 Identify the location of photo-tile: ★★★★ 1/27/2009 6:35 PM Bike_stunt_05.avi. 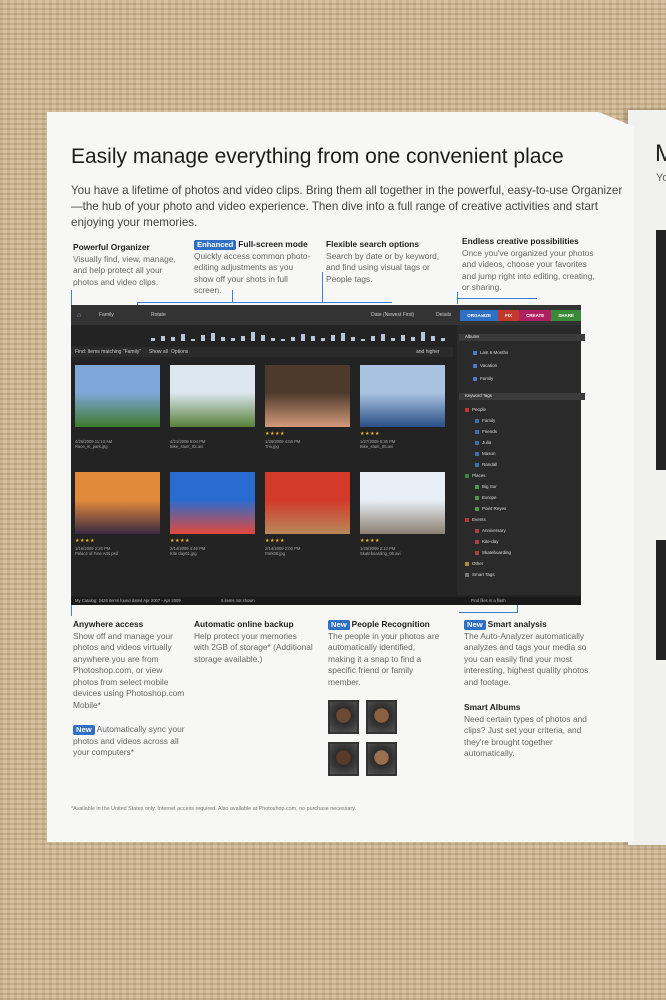
(405, 407).